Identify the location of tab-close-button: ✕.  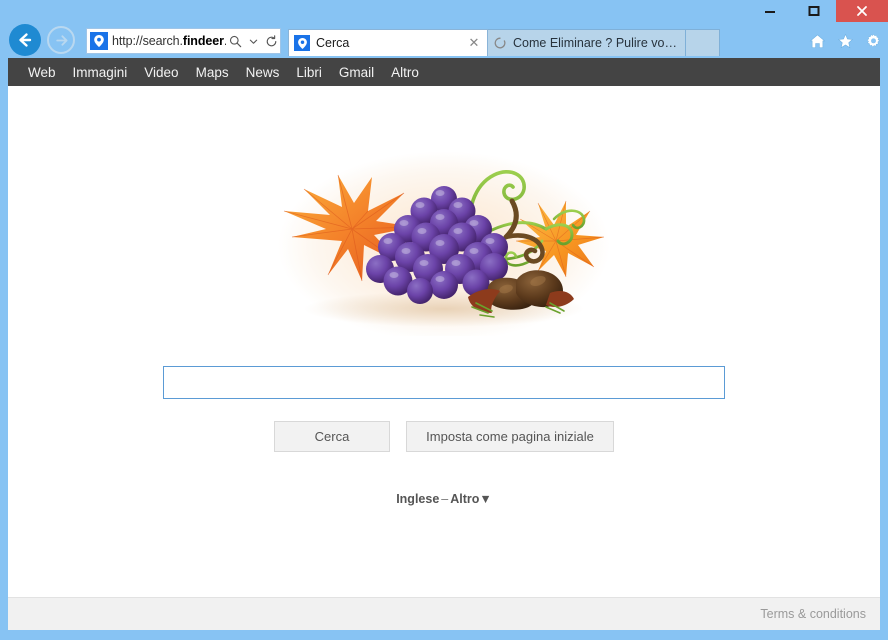
(474, 43).